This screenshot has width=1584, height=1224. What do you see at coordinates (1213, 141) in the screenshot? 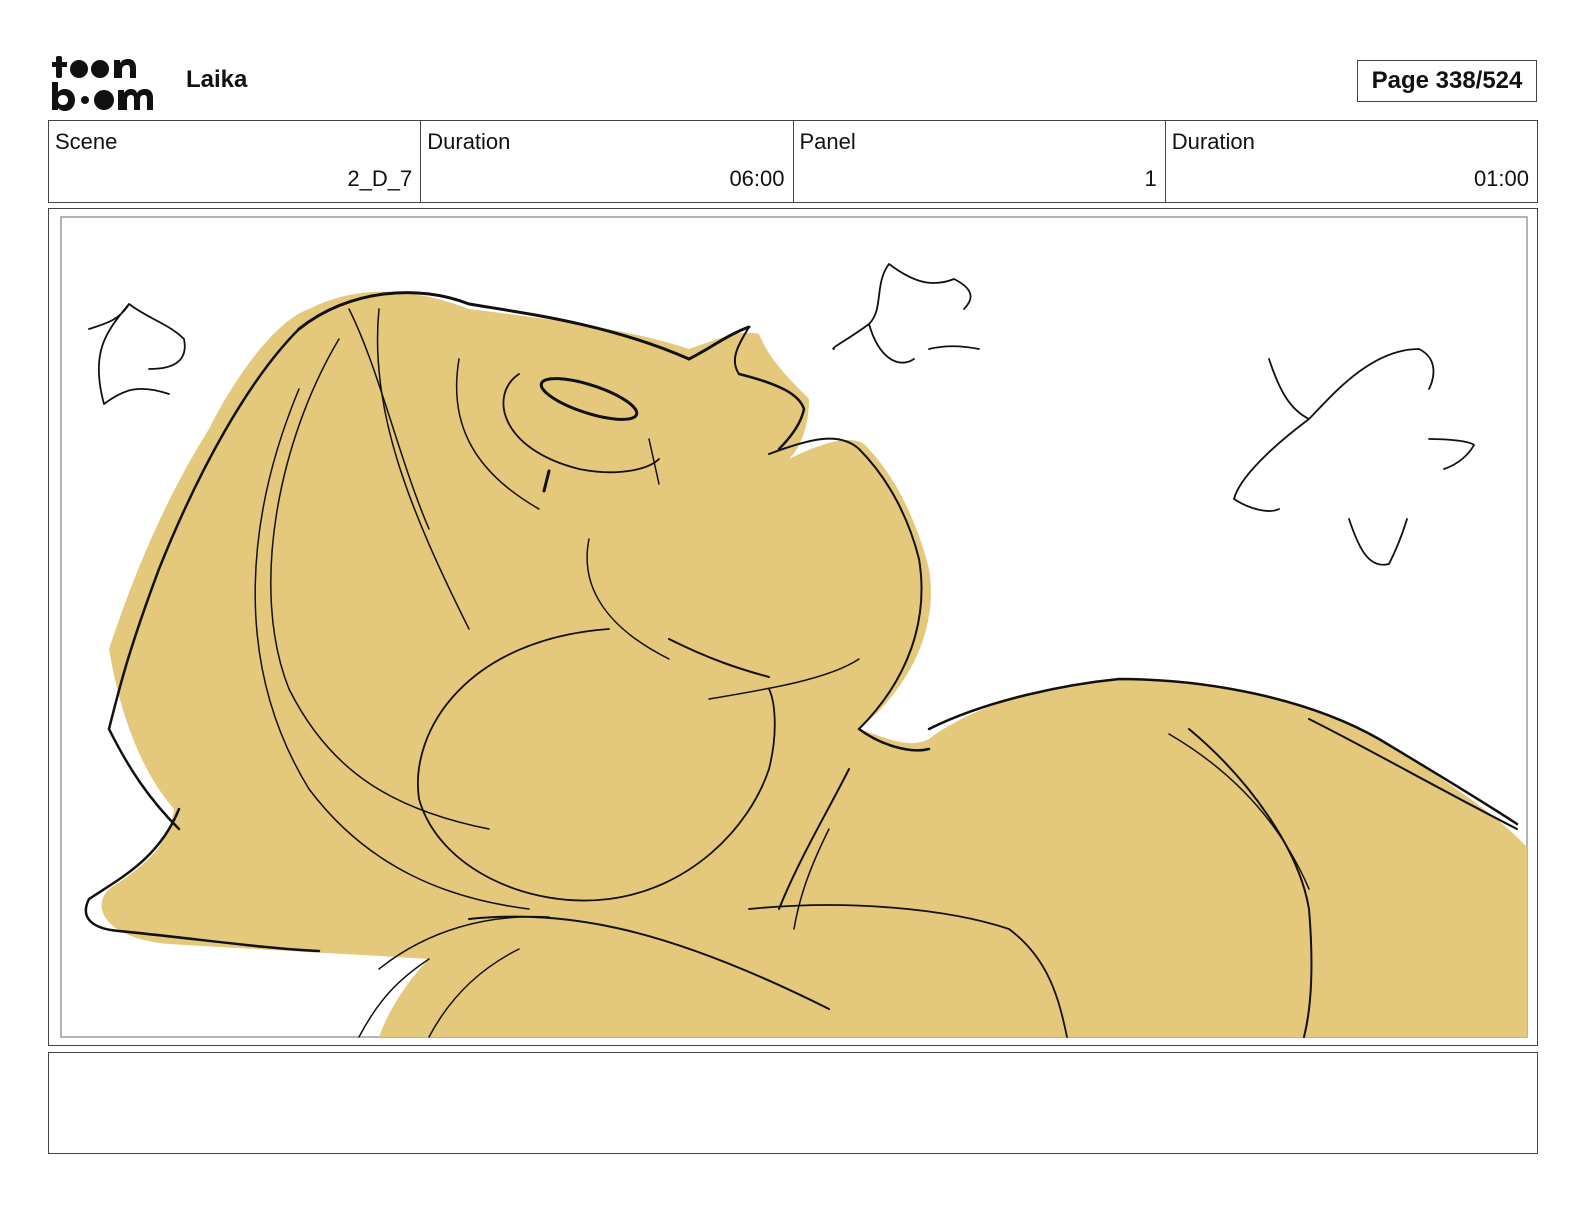
I see `panel-duration-label: Duration` at bounding box center [1213, 141].